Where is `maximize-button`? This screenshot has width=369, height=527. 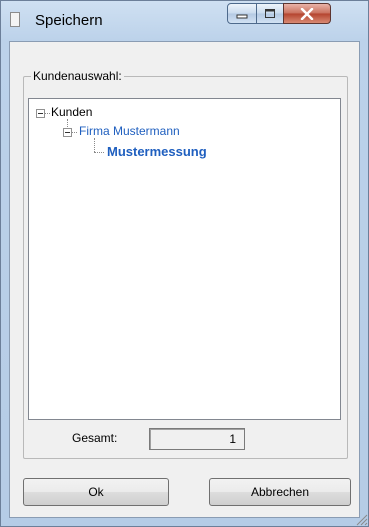
maximize-button is located at coordinates (270, 13).